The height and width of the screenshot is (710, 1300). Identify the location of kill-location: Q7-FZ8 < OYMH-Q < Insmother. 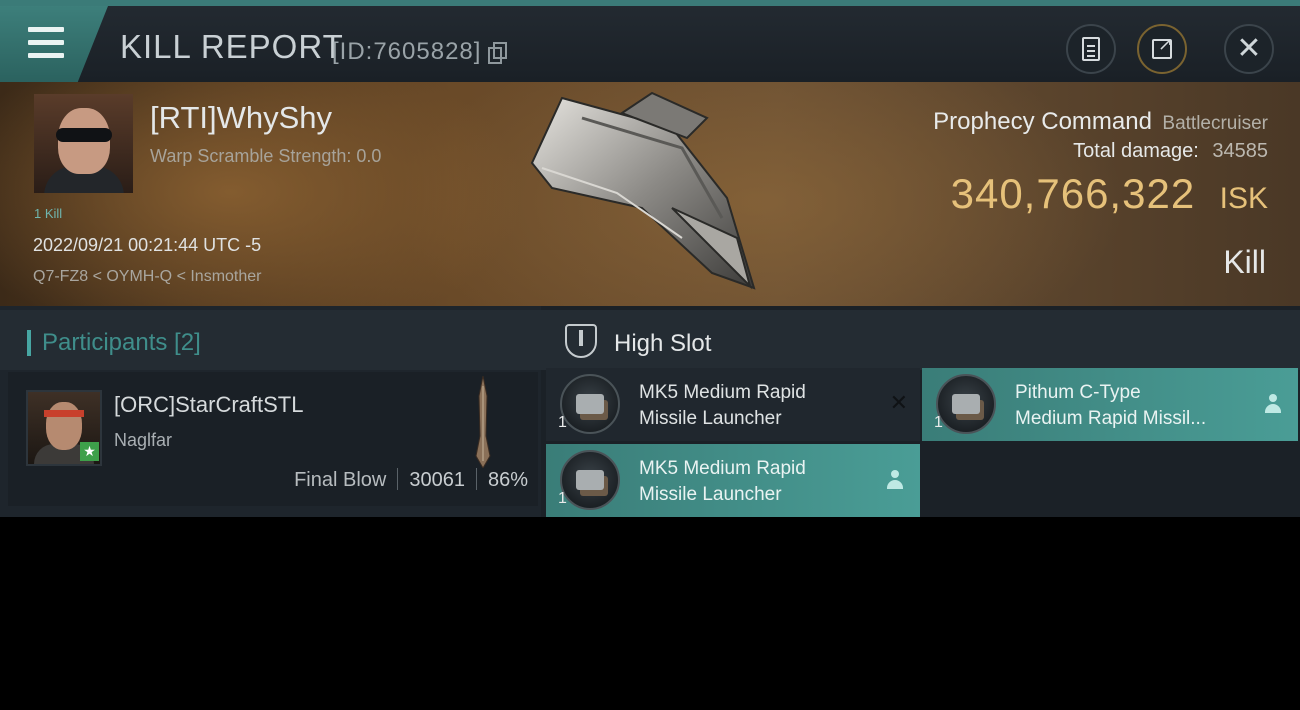
(147, 277).